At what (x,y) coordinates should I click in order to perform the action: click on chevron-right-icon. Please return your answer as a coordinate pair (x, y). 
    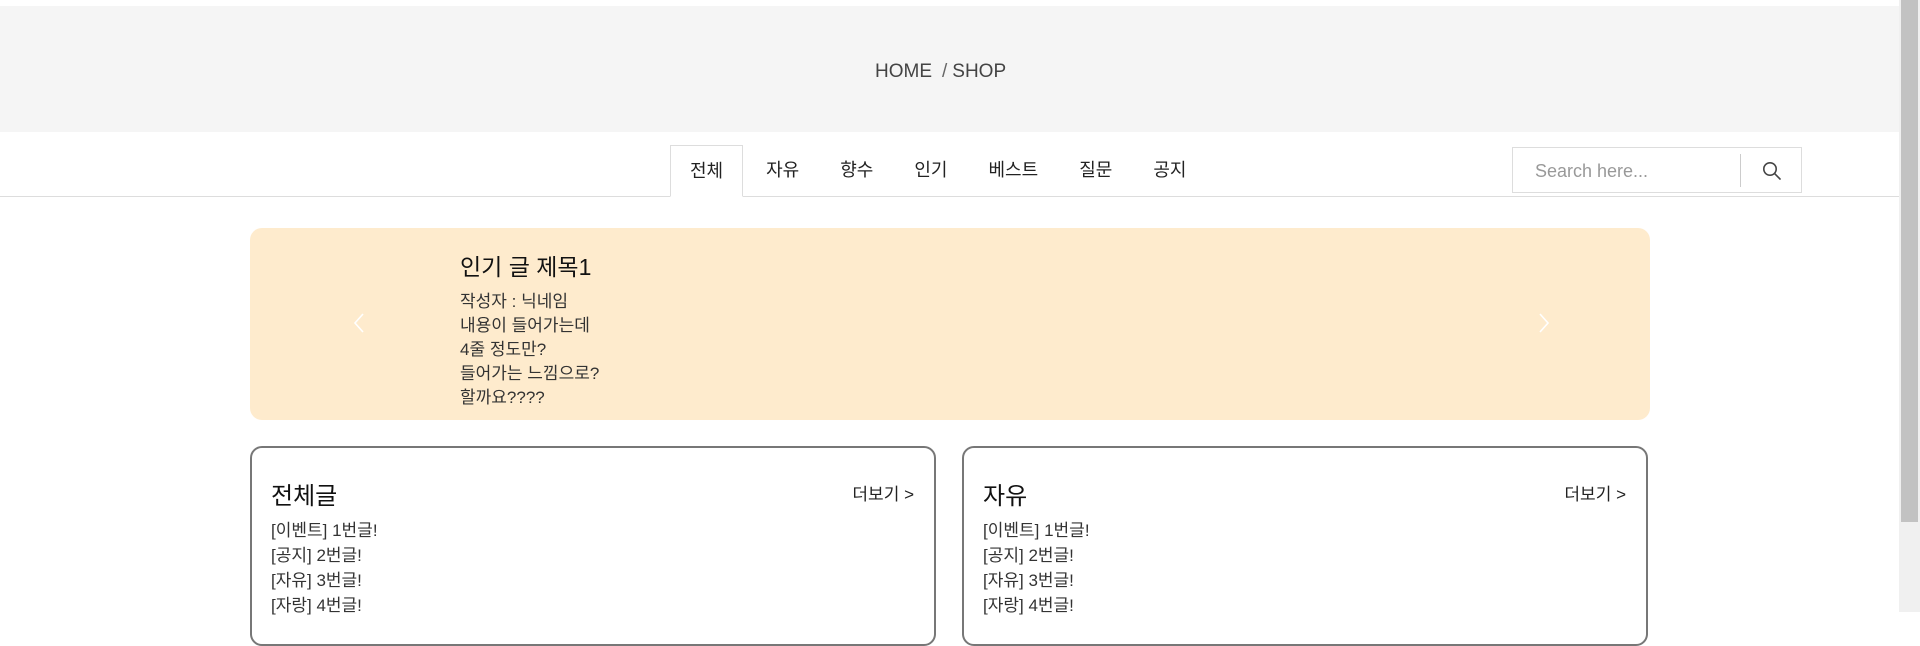
    Looking at the image, I should click on (1544, 323).